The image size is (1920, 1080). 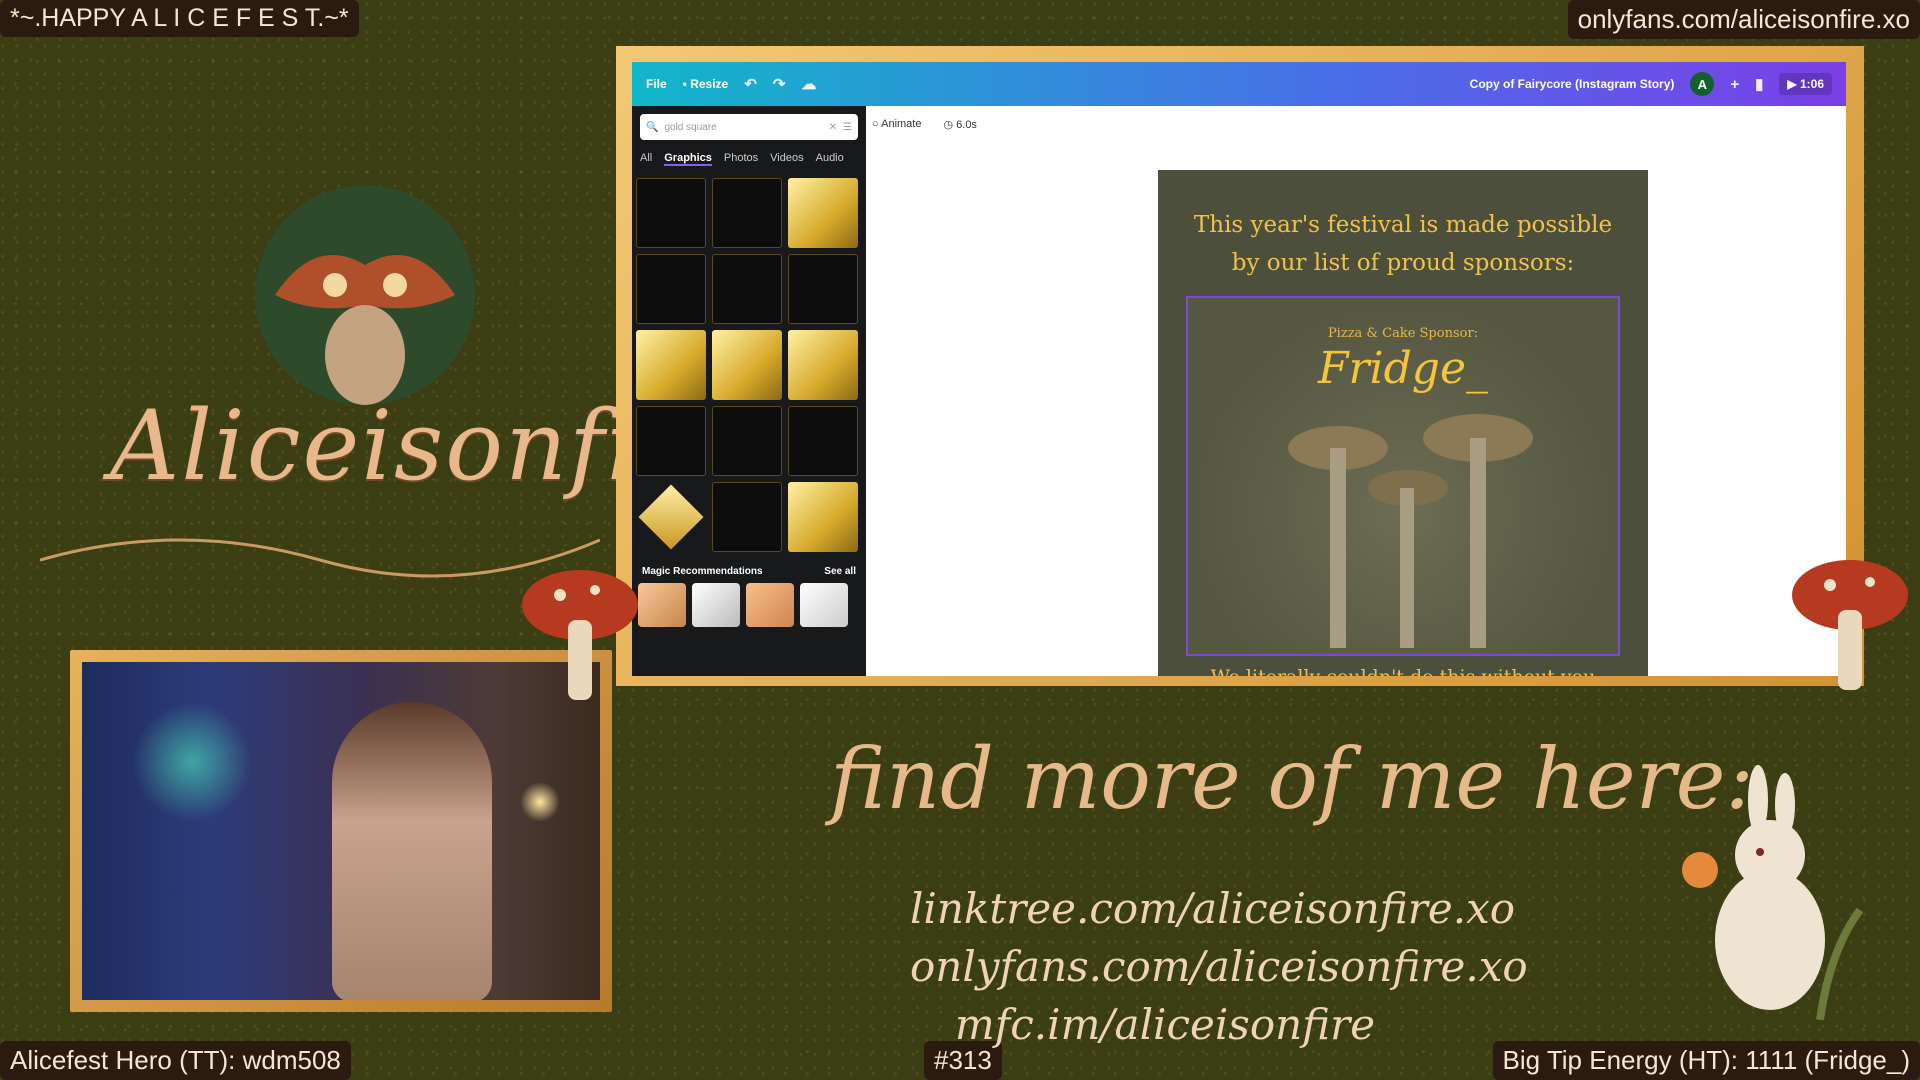 I want to click on big-tip-energy-label: Big Tip Energy (HT): 1111 (Fridge_), so click(x=1706, y=1060).